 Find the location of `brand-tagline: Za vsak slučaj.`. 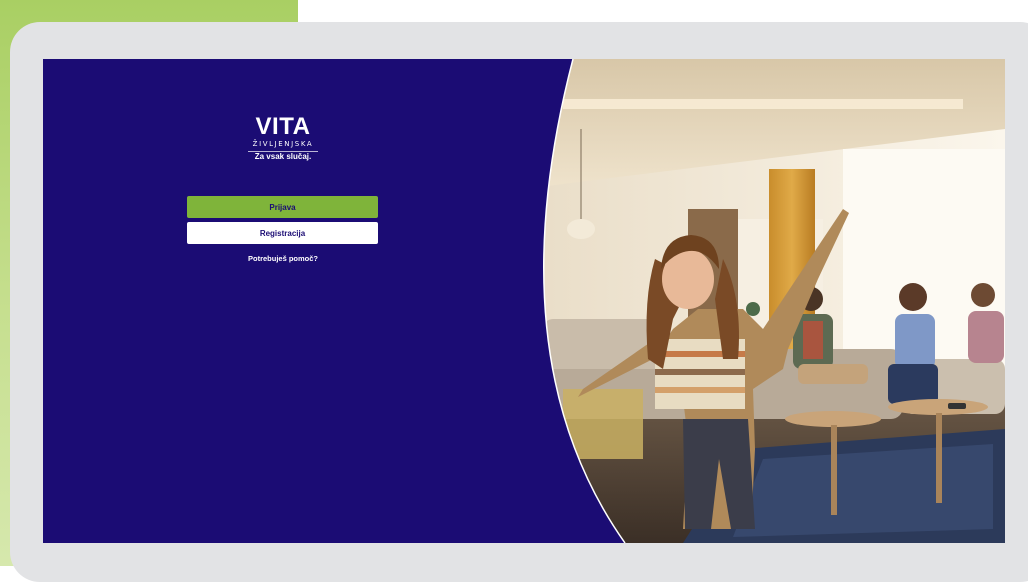

brand-tagline: Za vsak slučaj. is located at coordinates (283, 156).